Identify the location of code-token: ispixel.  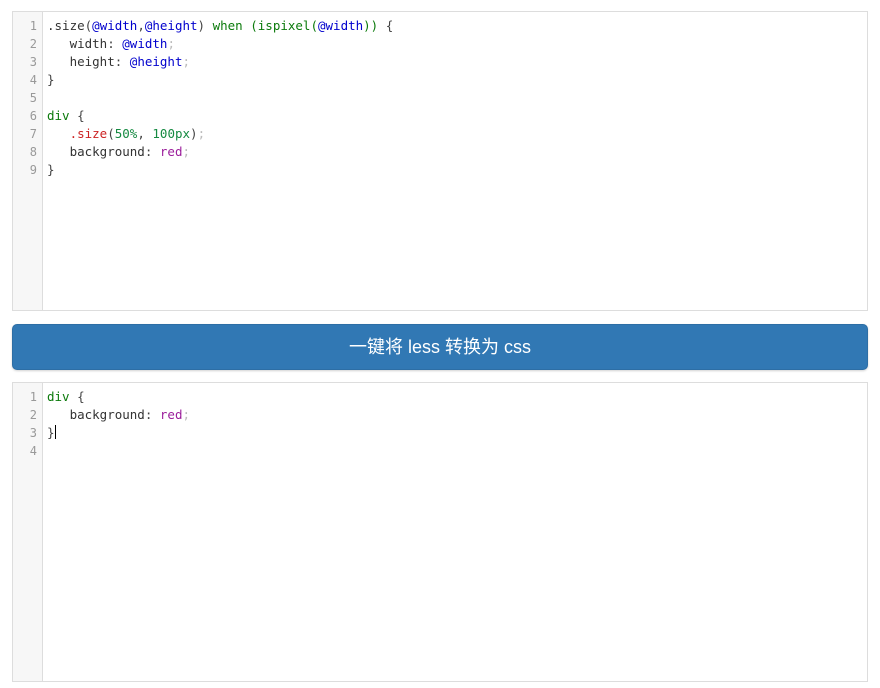
(284, 25).